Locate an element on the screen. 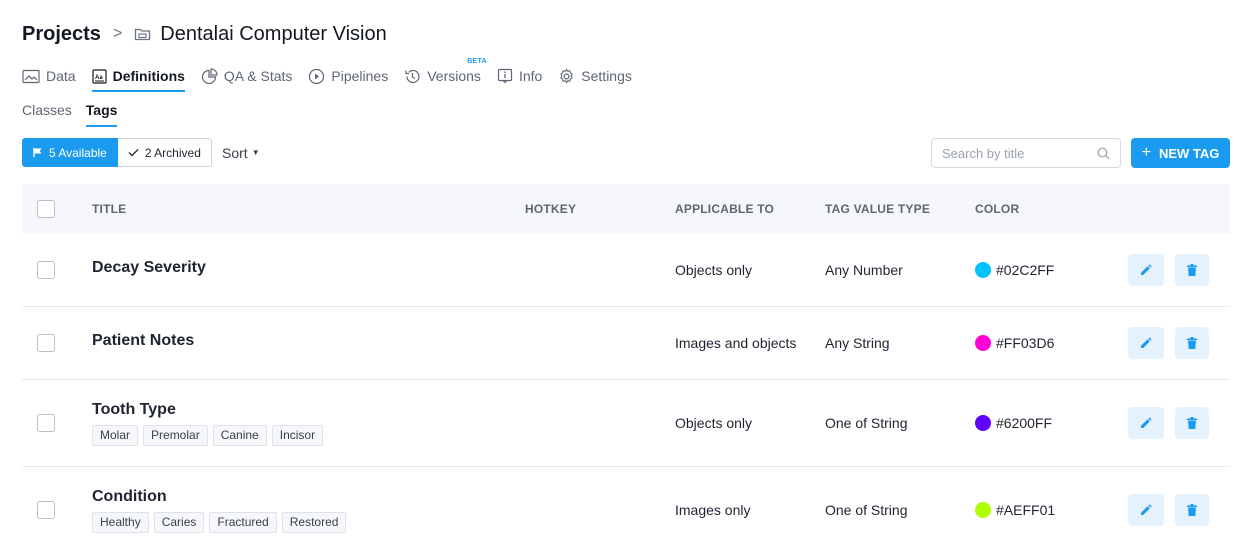 This screenshot has height=551, width=1253. gear-icon is located at coordinates (567, 75).